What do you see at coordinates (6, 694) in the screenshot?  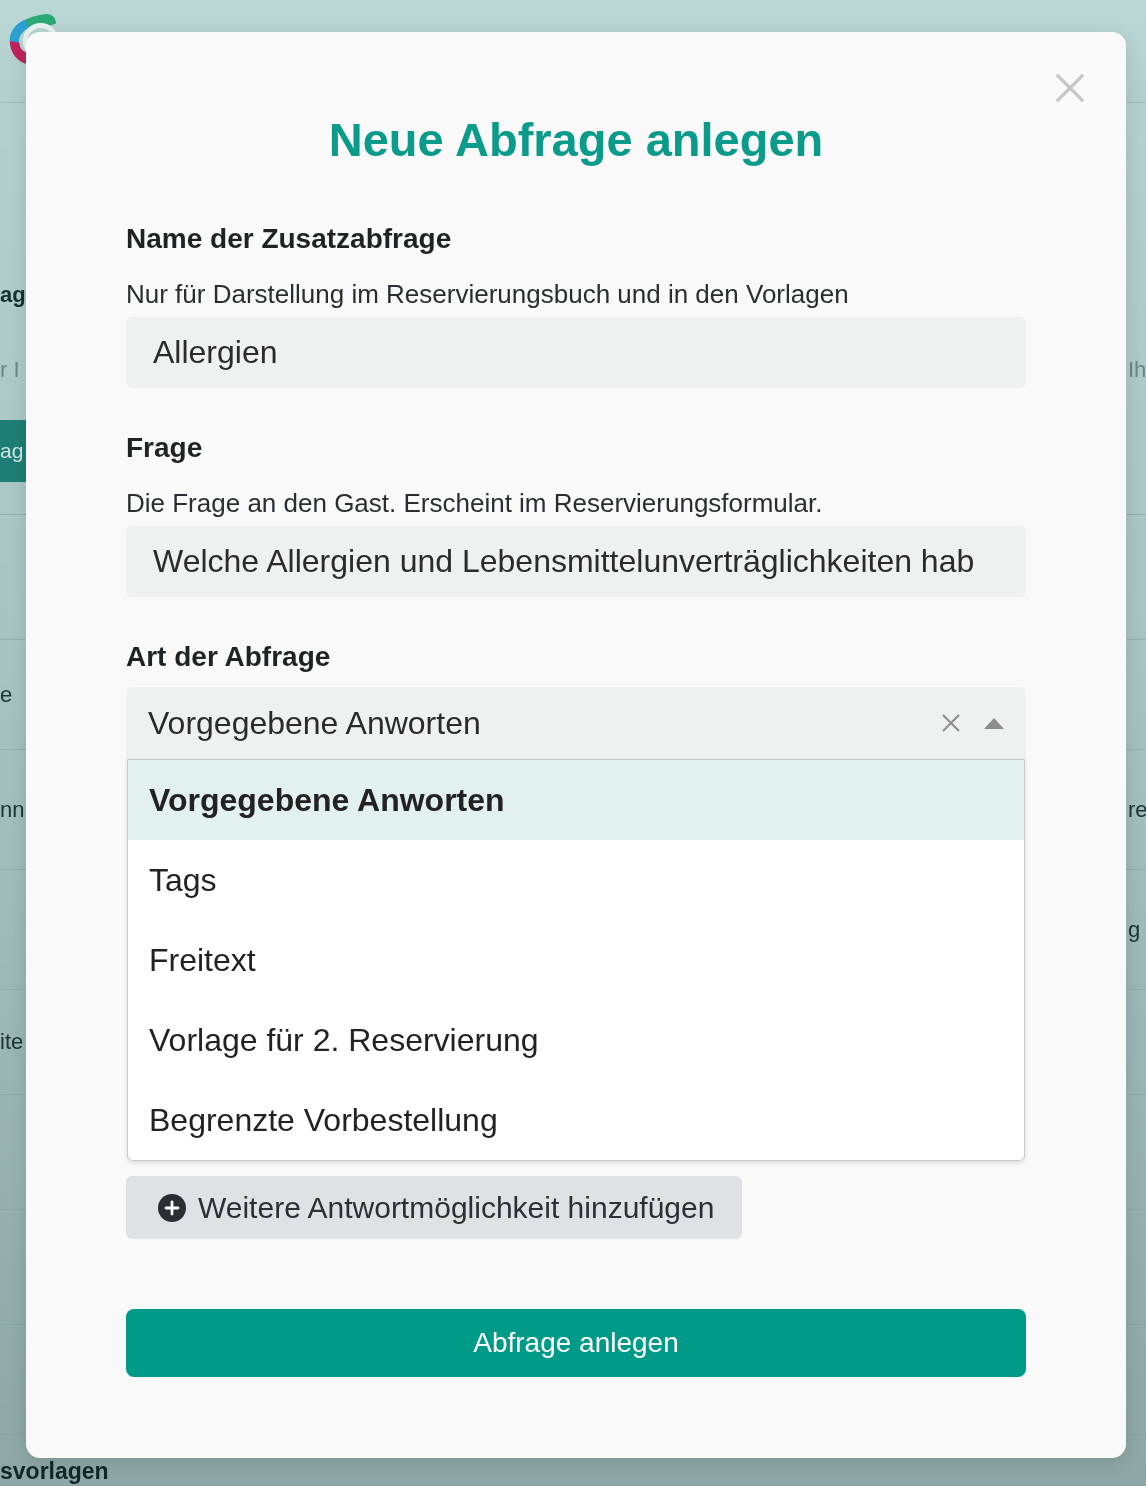 I see `list-row-text: e` at bounding box center [6, 694].